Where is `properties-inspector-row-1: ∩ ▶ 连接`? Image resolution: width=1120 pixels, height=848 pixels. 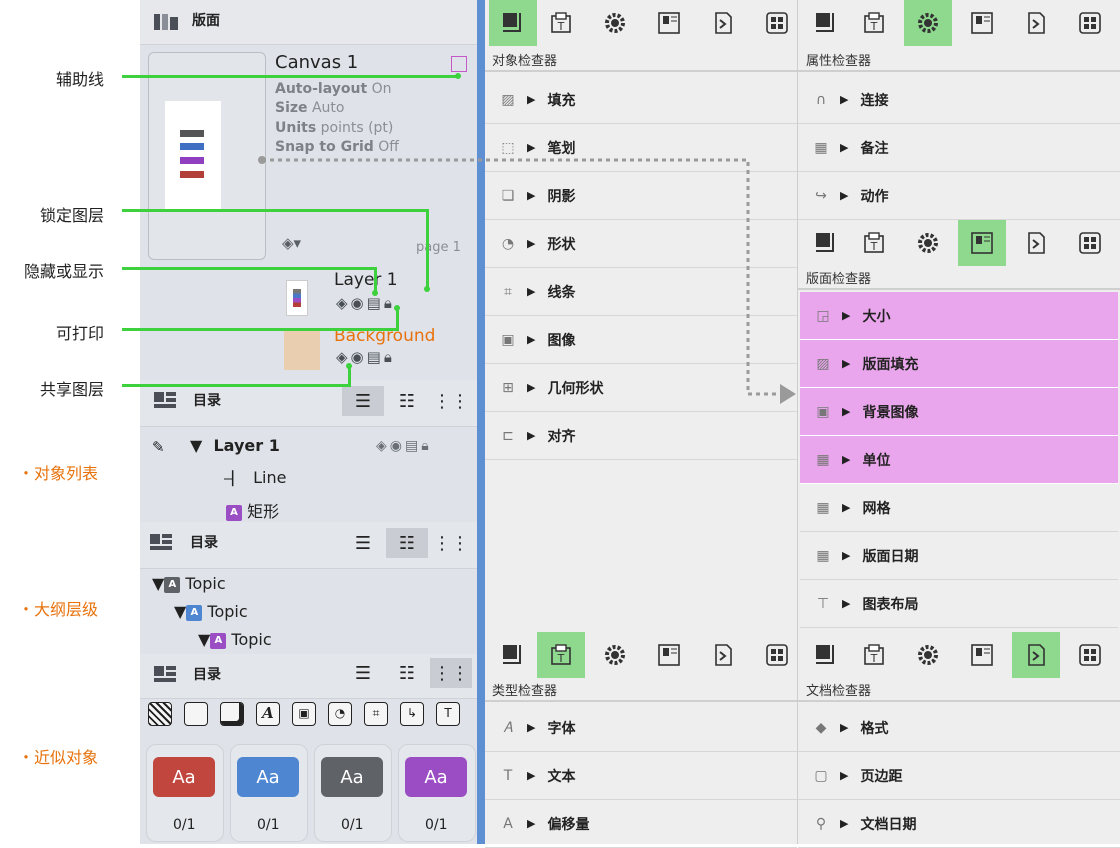 properties-inspector-row-1: ∩ ▶ 连接 is located at coordinates (959, 100).